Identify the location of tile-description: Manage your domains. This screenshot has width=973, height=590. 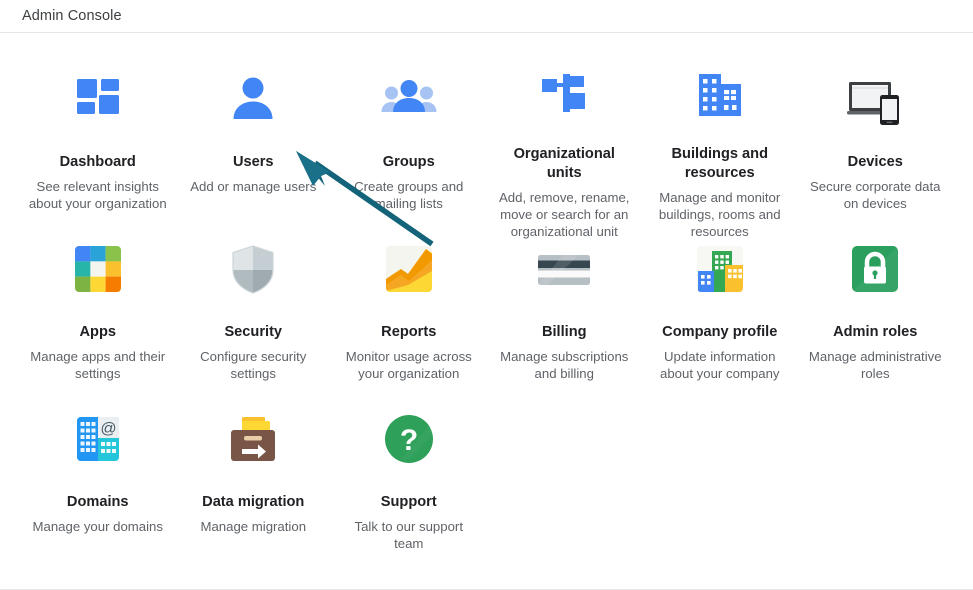
(97, 526).